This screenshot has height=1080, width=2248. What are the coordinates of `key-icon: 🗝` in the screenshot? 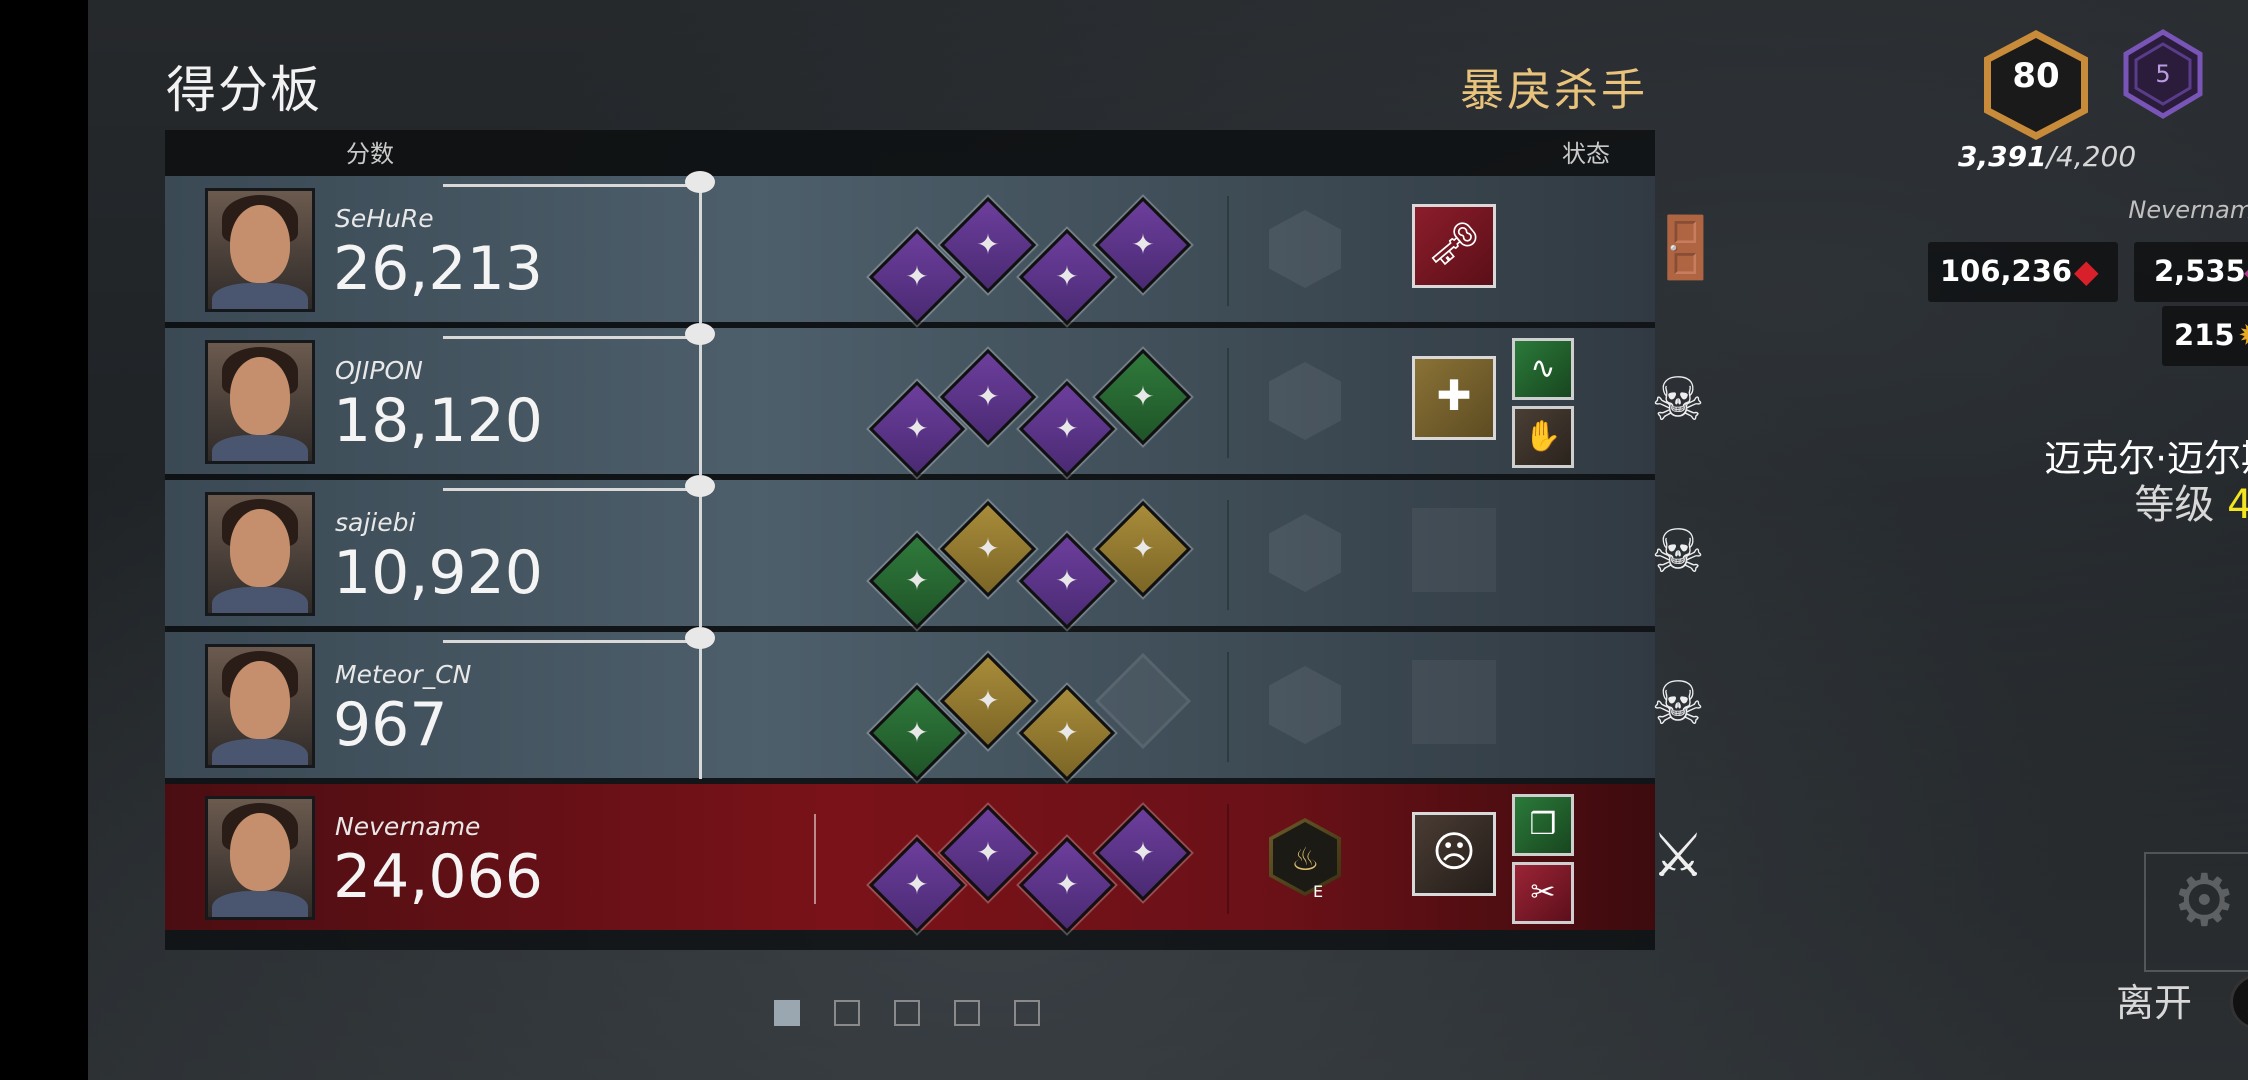 It's located at (1454, 246).